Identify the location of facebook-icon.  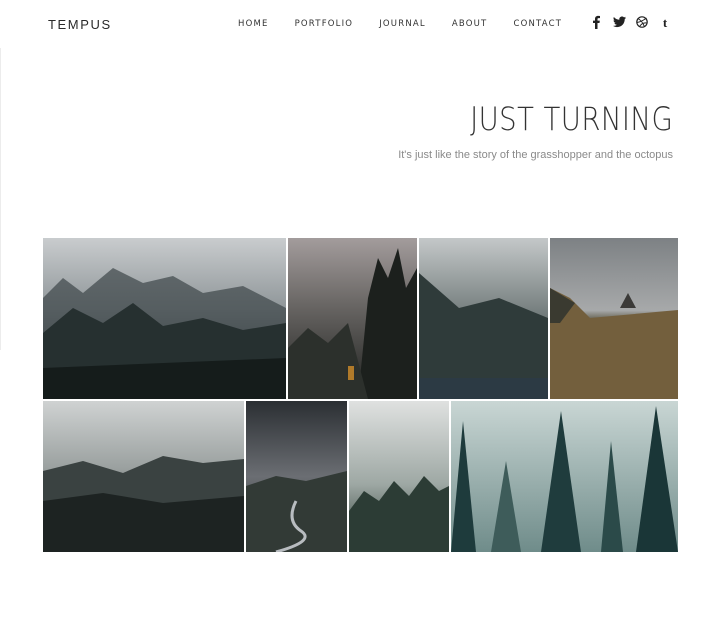
(596, 23).